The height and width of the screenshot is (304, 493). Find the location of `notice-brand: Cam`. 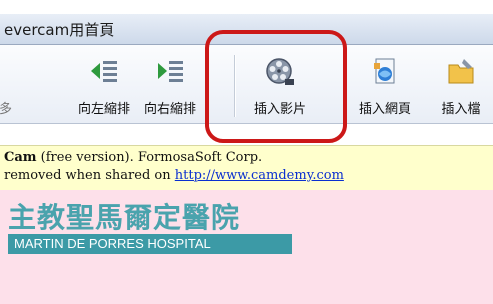

notice-brand: Cam is located at coordinates (20, 157).